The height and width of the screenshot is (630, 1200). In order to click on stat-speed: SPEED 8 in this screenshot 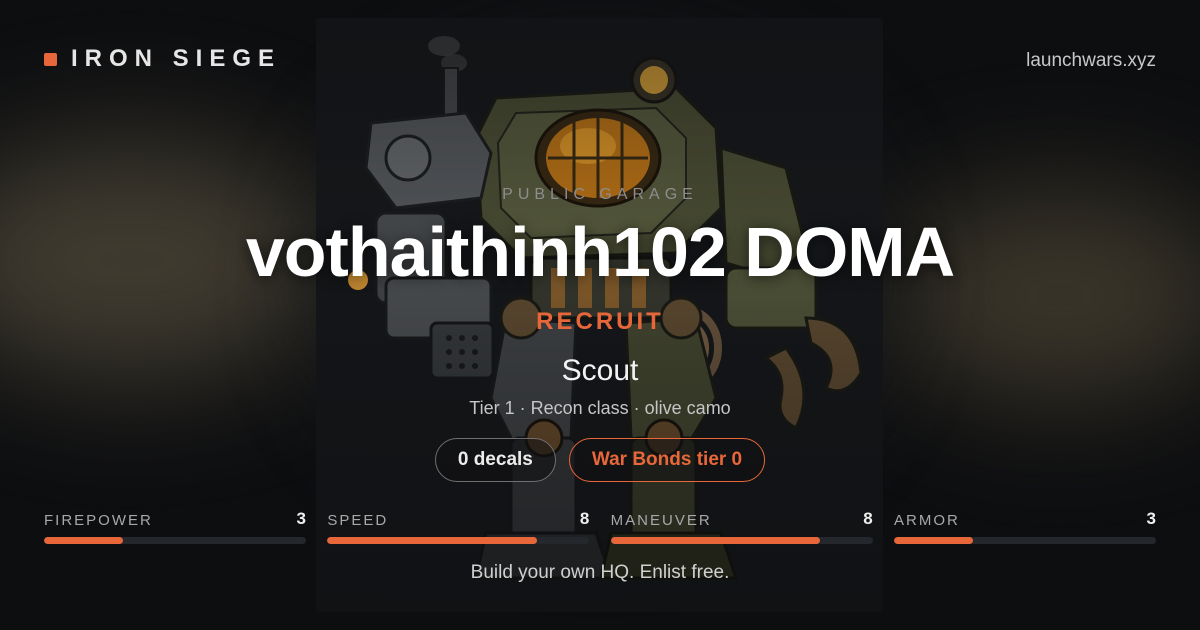, I will do `click(458, 526)`.